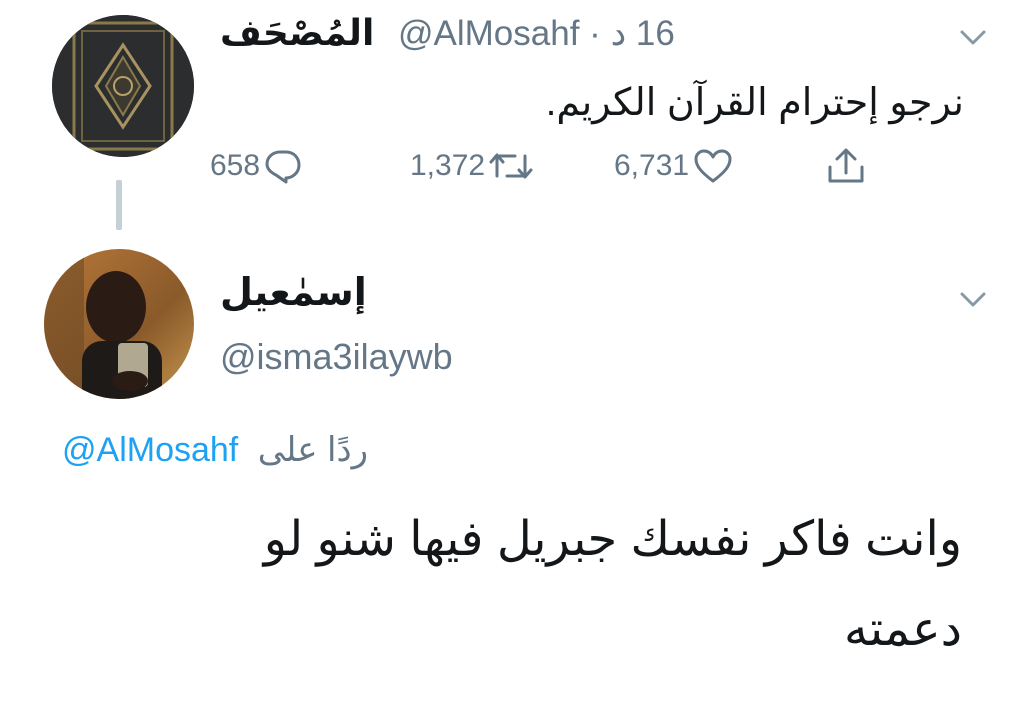  I want to click on retweet-count: 1,372, so click(448, 165).